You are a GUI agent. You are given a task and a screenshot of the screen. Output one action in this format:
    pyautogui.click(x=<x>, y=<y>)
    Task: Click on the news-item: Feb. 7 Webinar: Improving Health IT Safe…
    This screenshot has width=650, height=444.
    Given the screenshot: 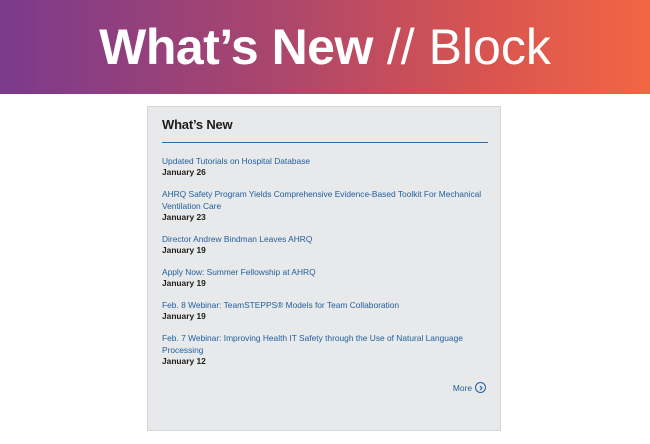 What is the action you would take?
    pyautogui.click(x=325, y=349)
    